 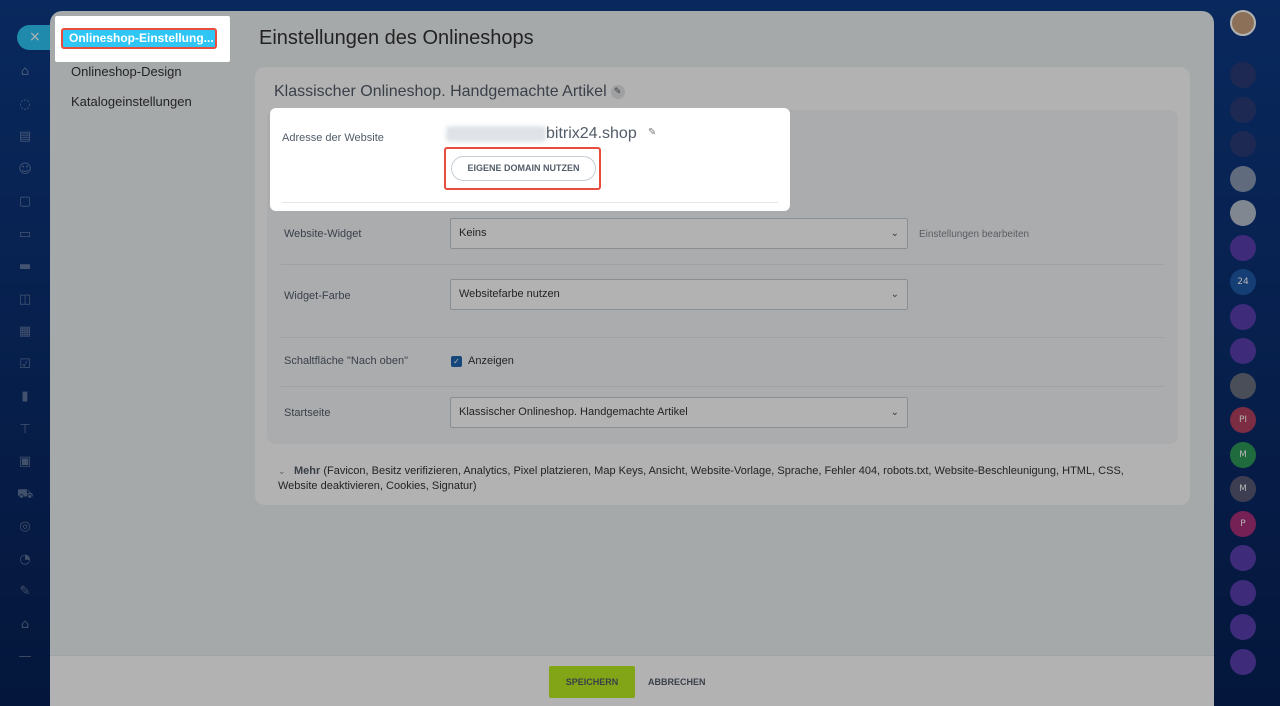 What do you see at coordinates (333, 138) in the screenshot?
I see `address-label: Adresse der Website` at bounding box center [333, 138].